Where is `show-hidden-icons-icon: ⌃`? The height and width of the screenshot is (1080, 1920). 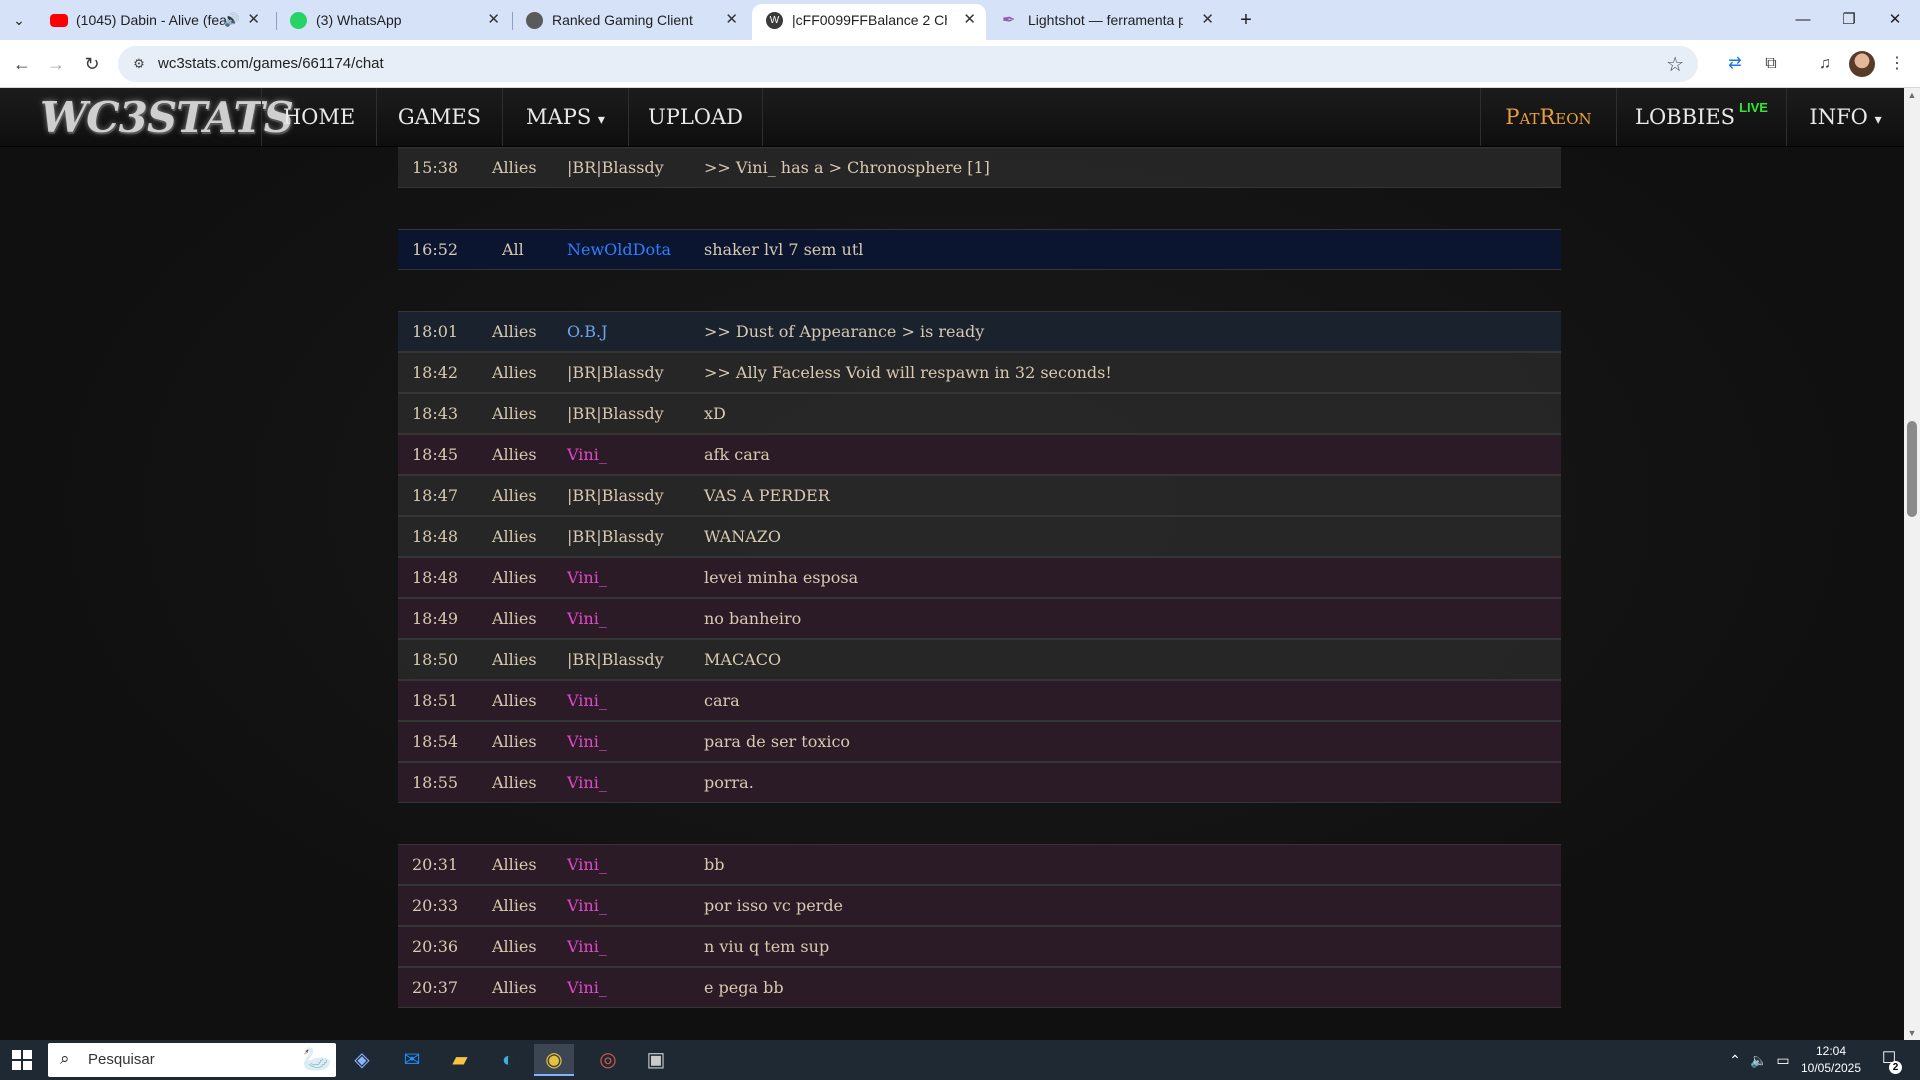 show-hidden-icons-icon: ⌃ is located at coordinates (1735, 1060).